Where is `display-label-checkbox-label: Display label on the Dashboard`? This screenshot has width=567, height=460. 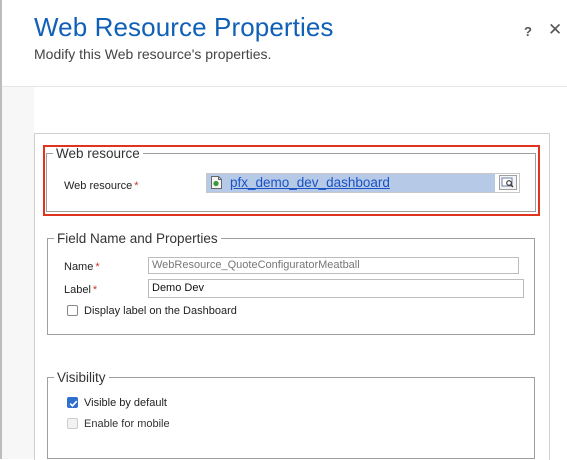
display-label-checkbox-label: Display label on the Dashboard is located at coordinates (160, 311).